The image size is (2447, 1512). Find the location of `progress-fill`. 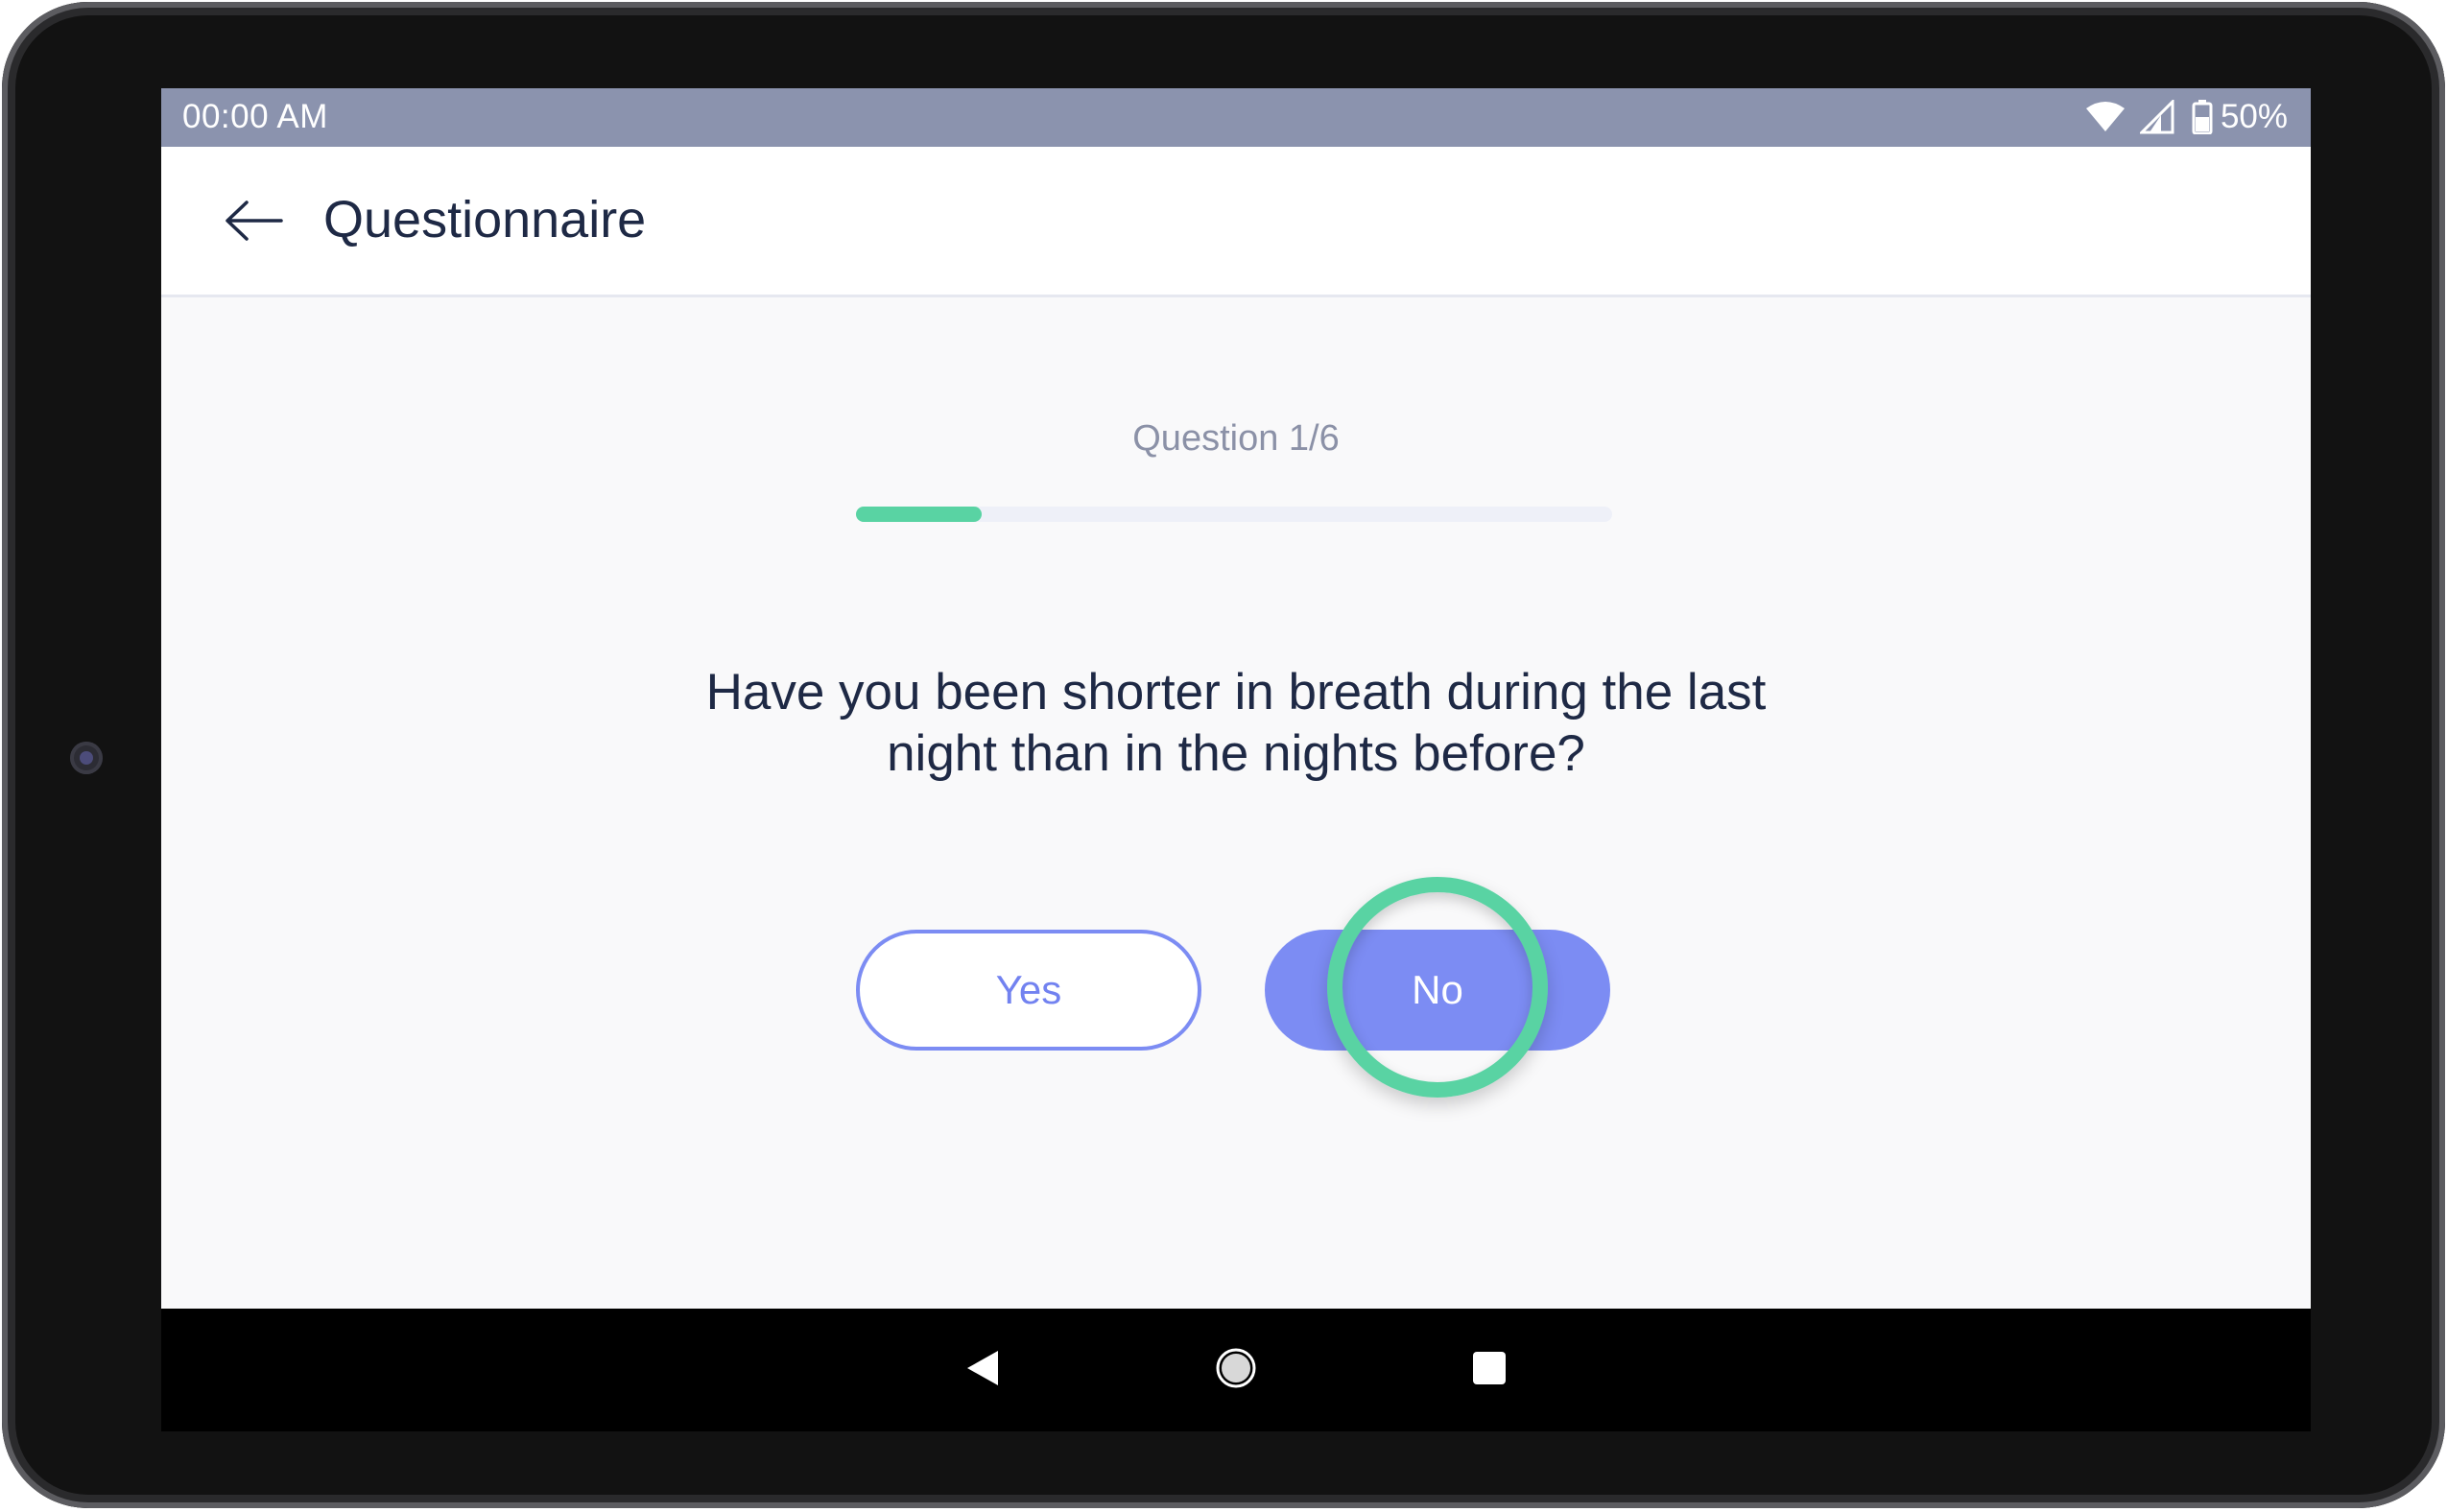

progress-fill is located at coordinates (919, 514).